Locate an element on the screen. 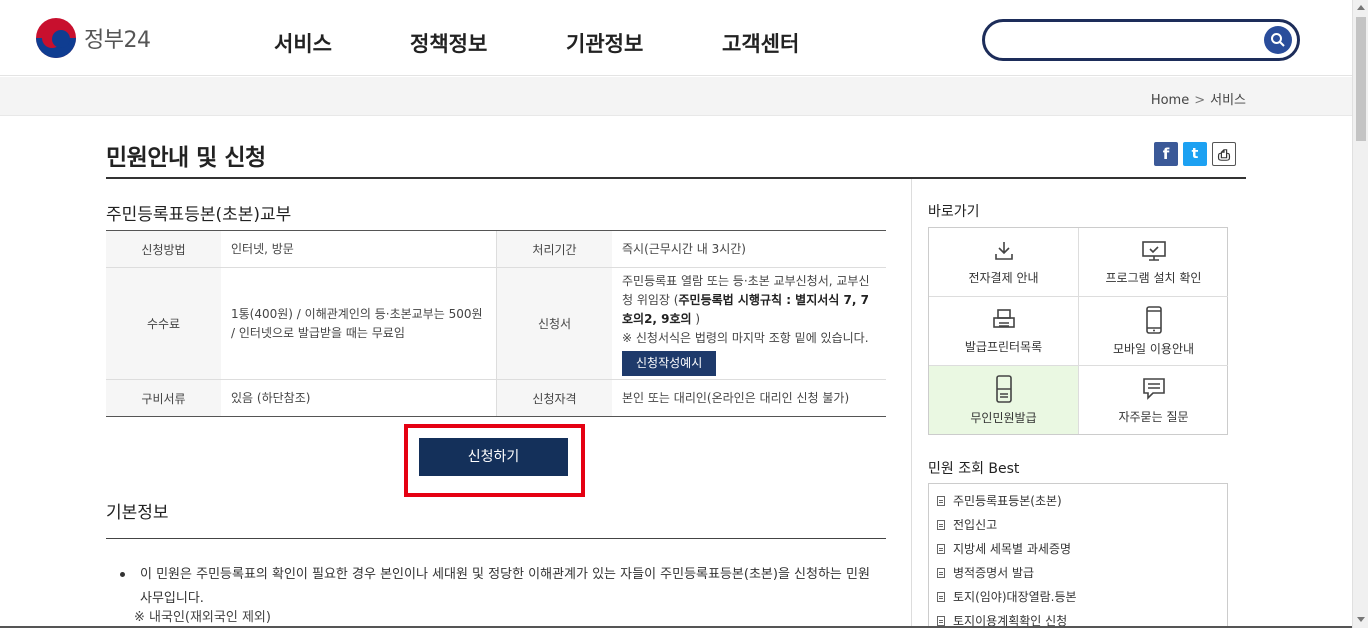 The width and height of the screenshot is (1368, 628). form-desc-end: ) is located at coordinates (696, 318).